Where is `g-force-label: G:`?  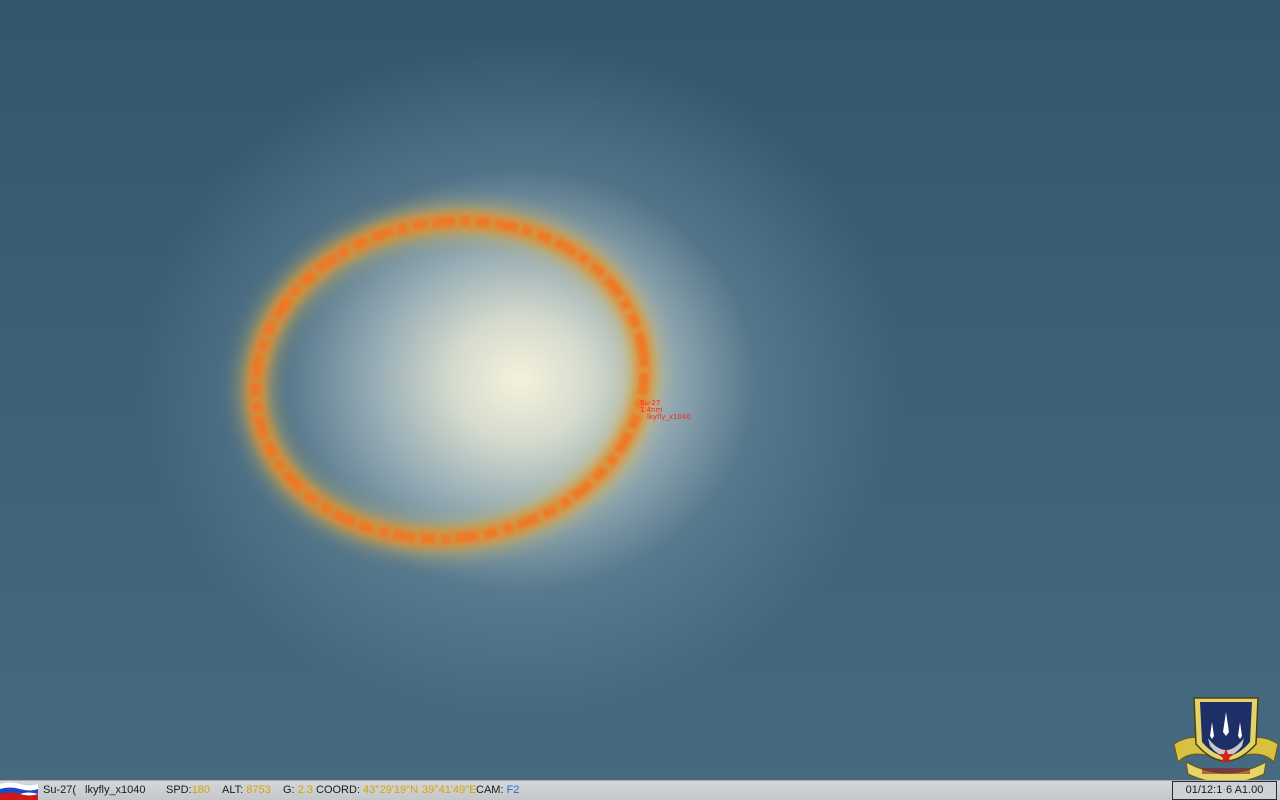
g-force-label: G: is located at coordinates (289, 790).